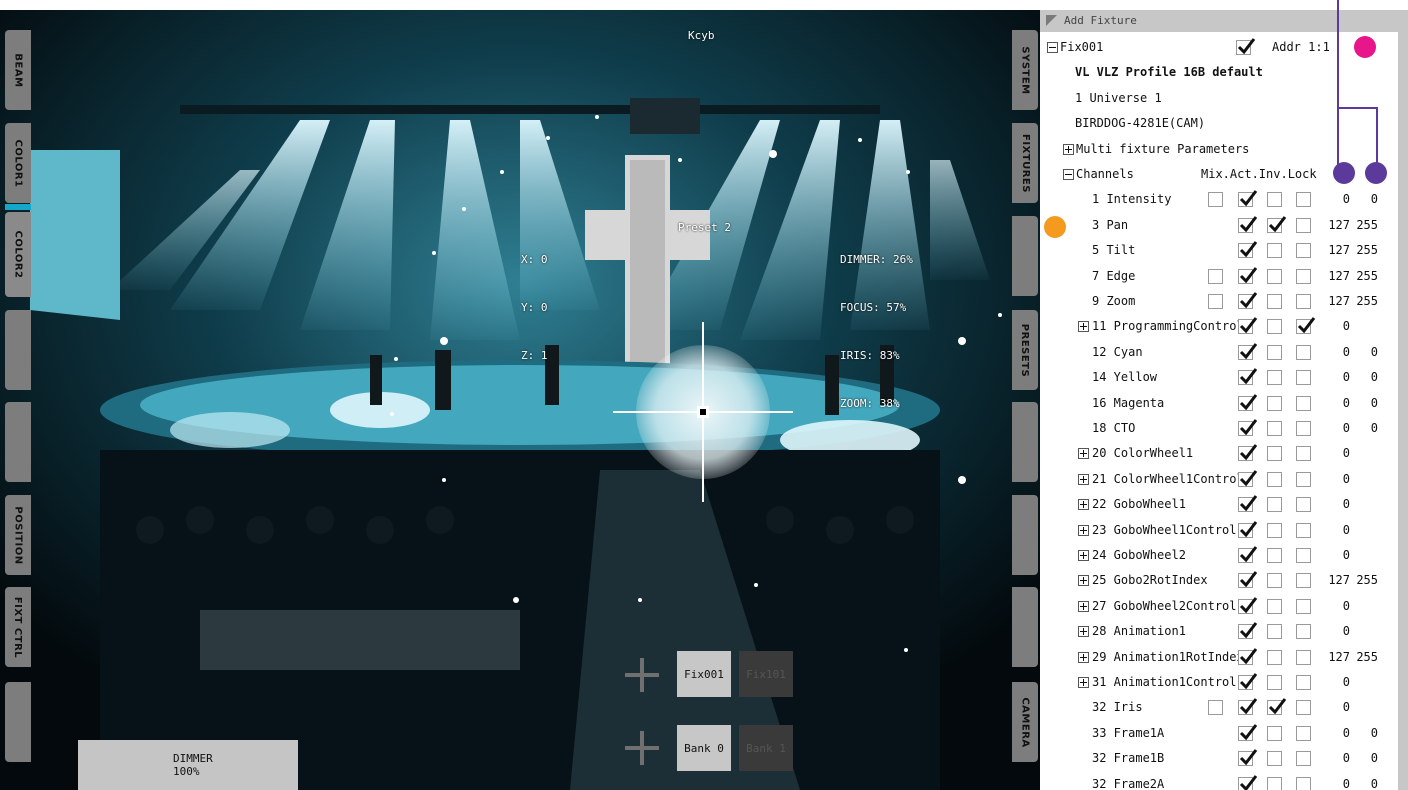 The height and width of the screenshot is (790, 1408). I want to click on channel-row: 31 Animation1Control 0, so click(1219, 683).